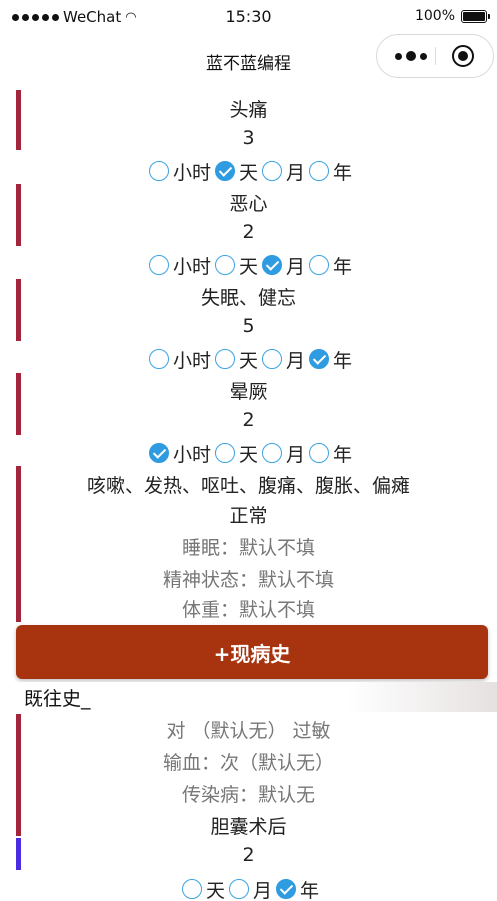 This screenshot has height=901, width=497. What do you see at coordinates (248, 485) in the screenshot?
I see `other-symptoms: 咳嗽、发热、呕吐、腹痛、腹胀、偏瘫` at bounding box center [248, 485].